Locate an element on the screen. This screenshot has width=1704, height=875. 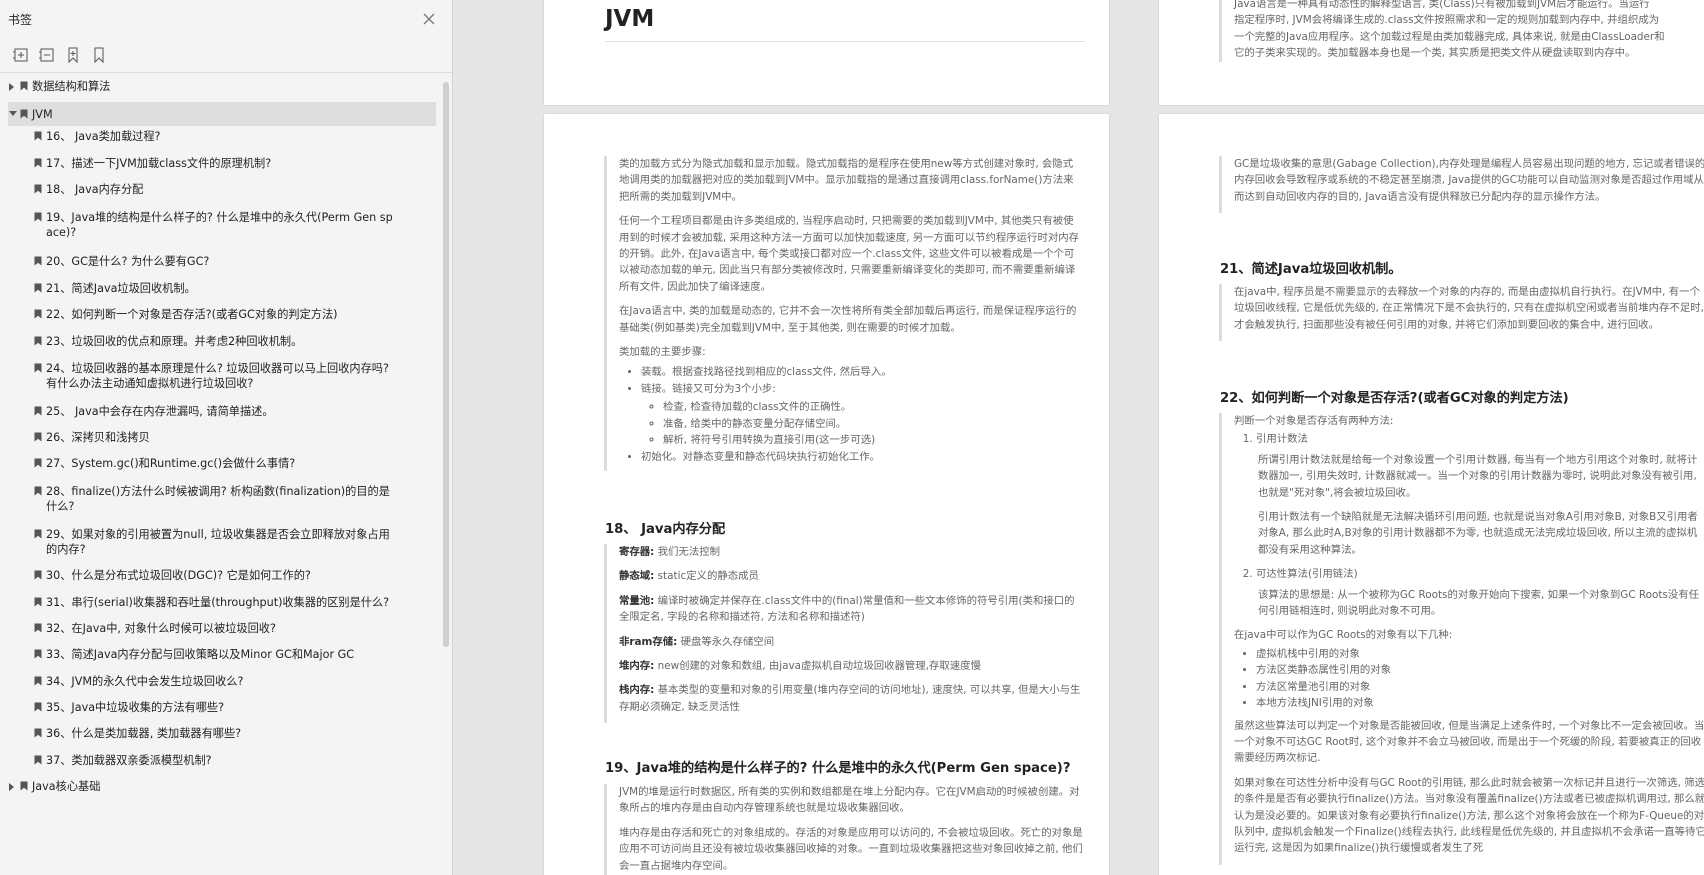
bookmark-group: 数据结构和算法 is located at coordinates (221, 88).